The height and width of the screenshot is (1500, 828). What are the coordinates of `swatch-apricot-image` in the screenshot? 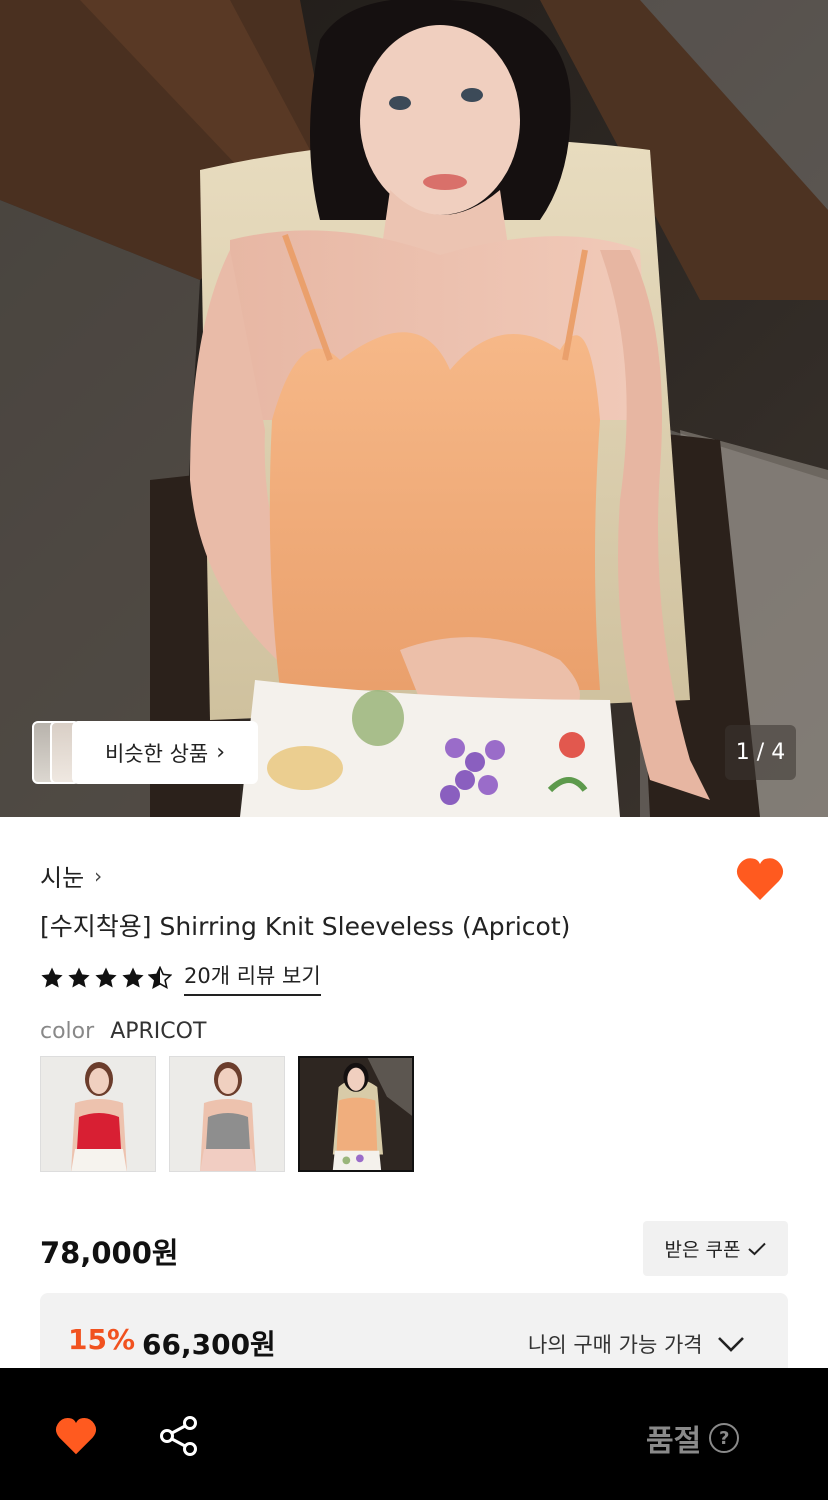 It's located at (356, 1114).